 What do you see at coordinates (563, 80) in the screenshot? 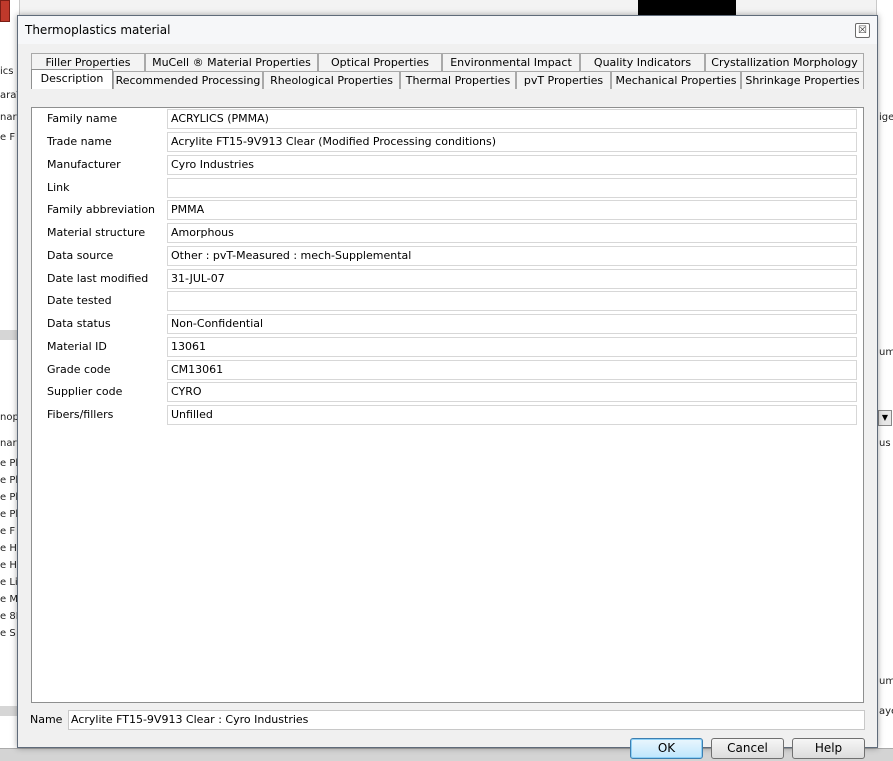
I see `tab-pvt-properties: pvT Properties` at bounding box center [563, 80].